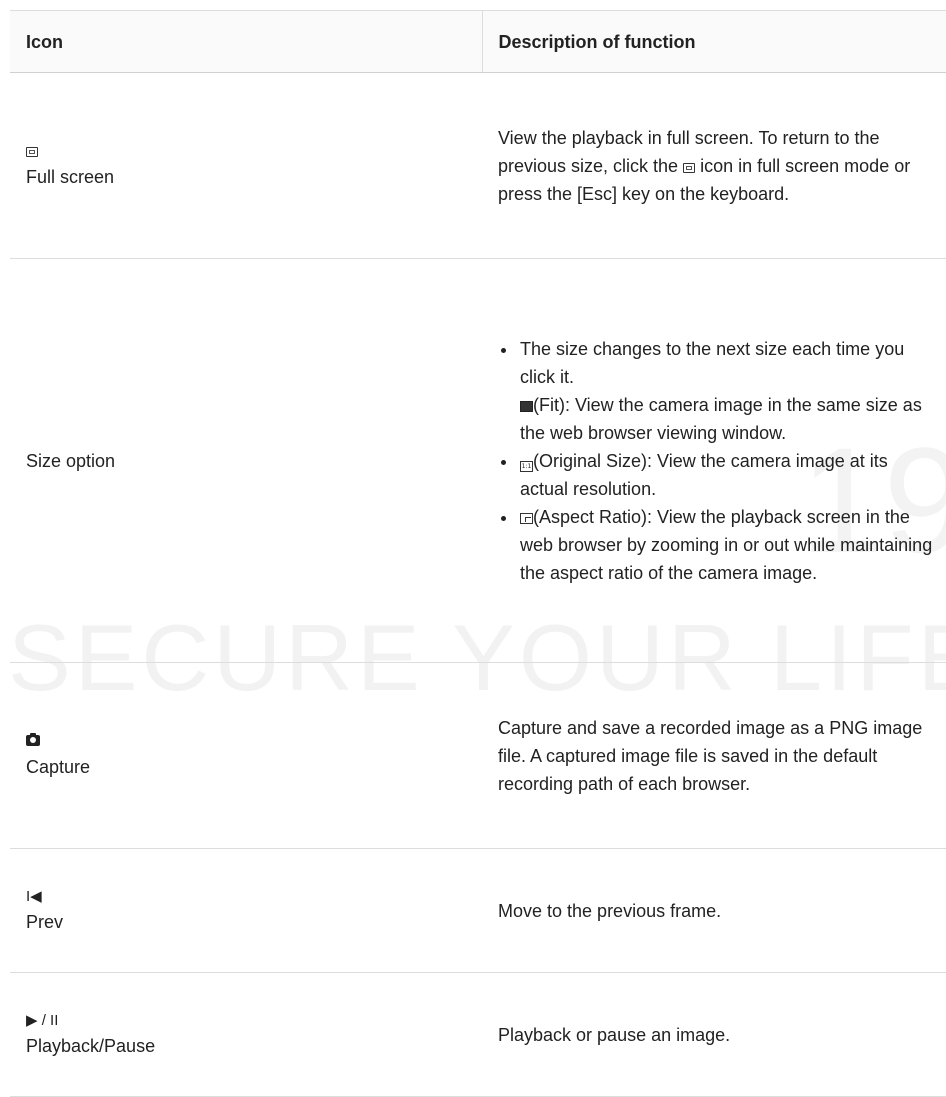  Describe the element at coordinates (714, 1034) in the screenshot. I see `description-cell: Playback or pause an image.` at that location.